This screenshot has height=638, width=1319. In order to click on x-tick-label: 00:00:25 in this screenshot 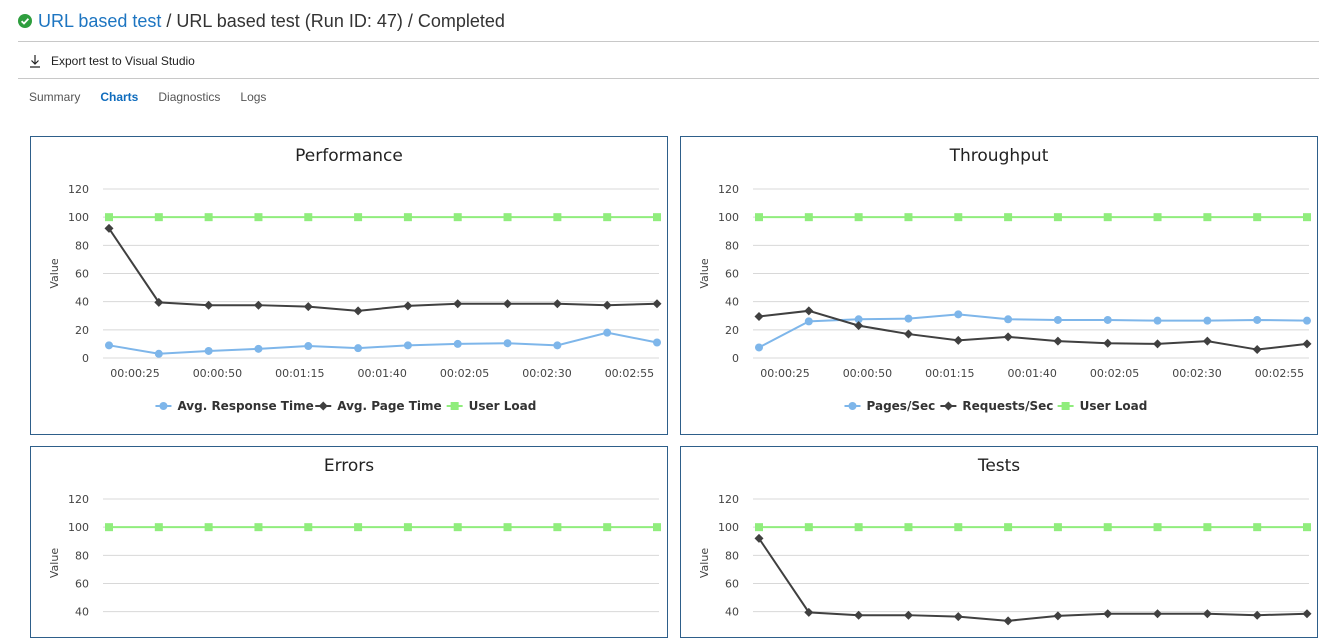, I will do `click(134, 373)`.